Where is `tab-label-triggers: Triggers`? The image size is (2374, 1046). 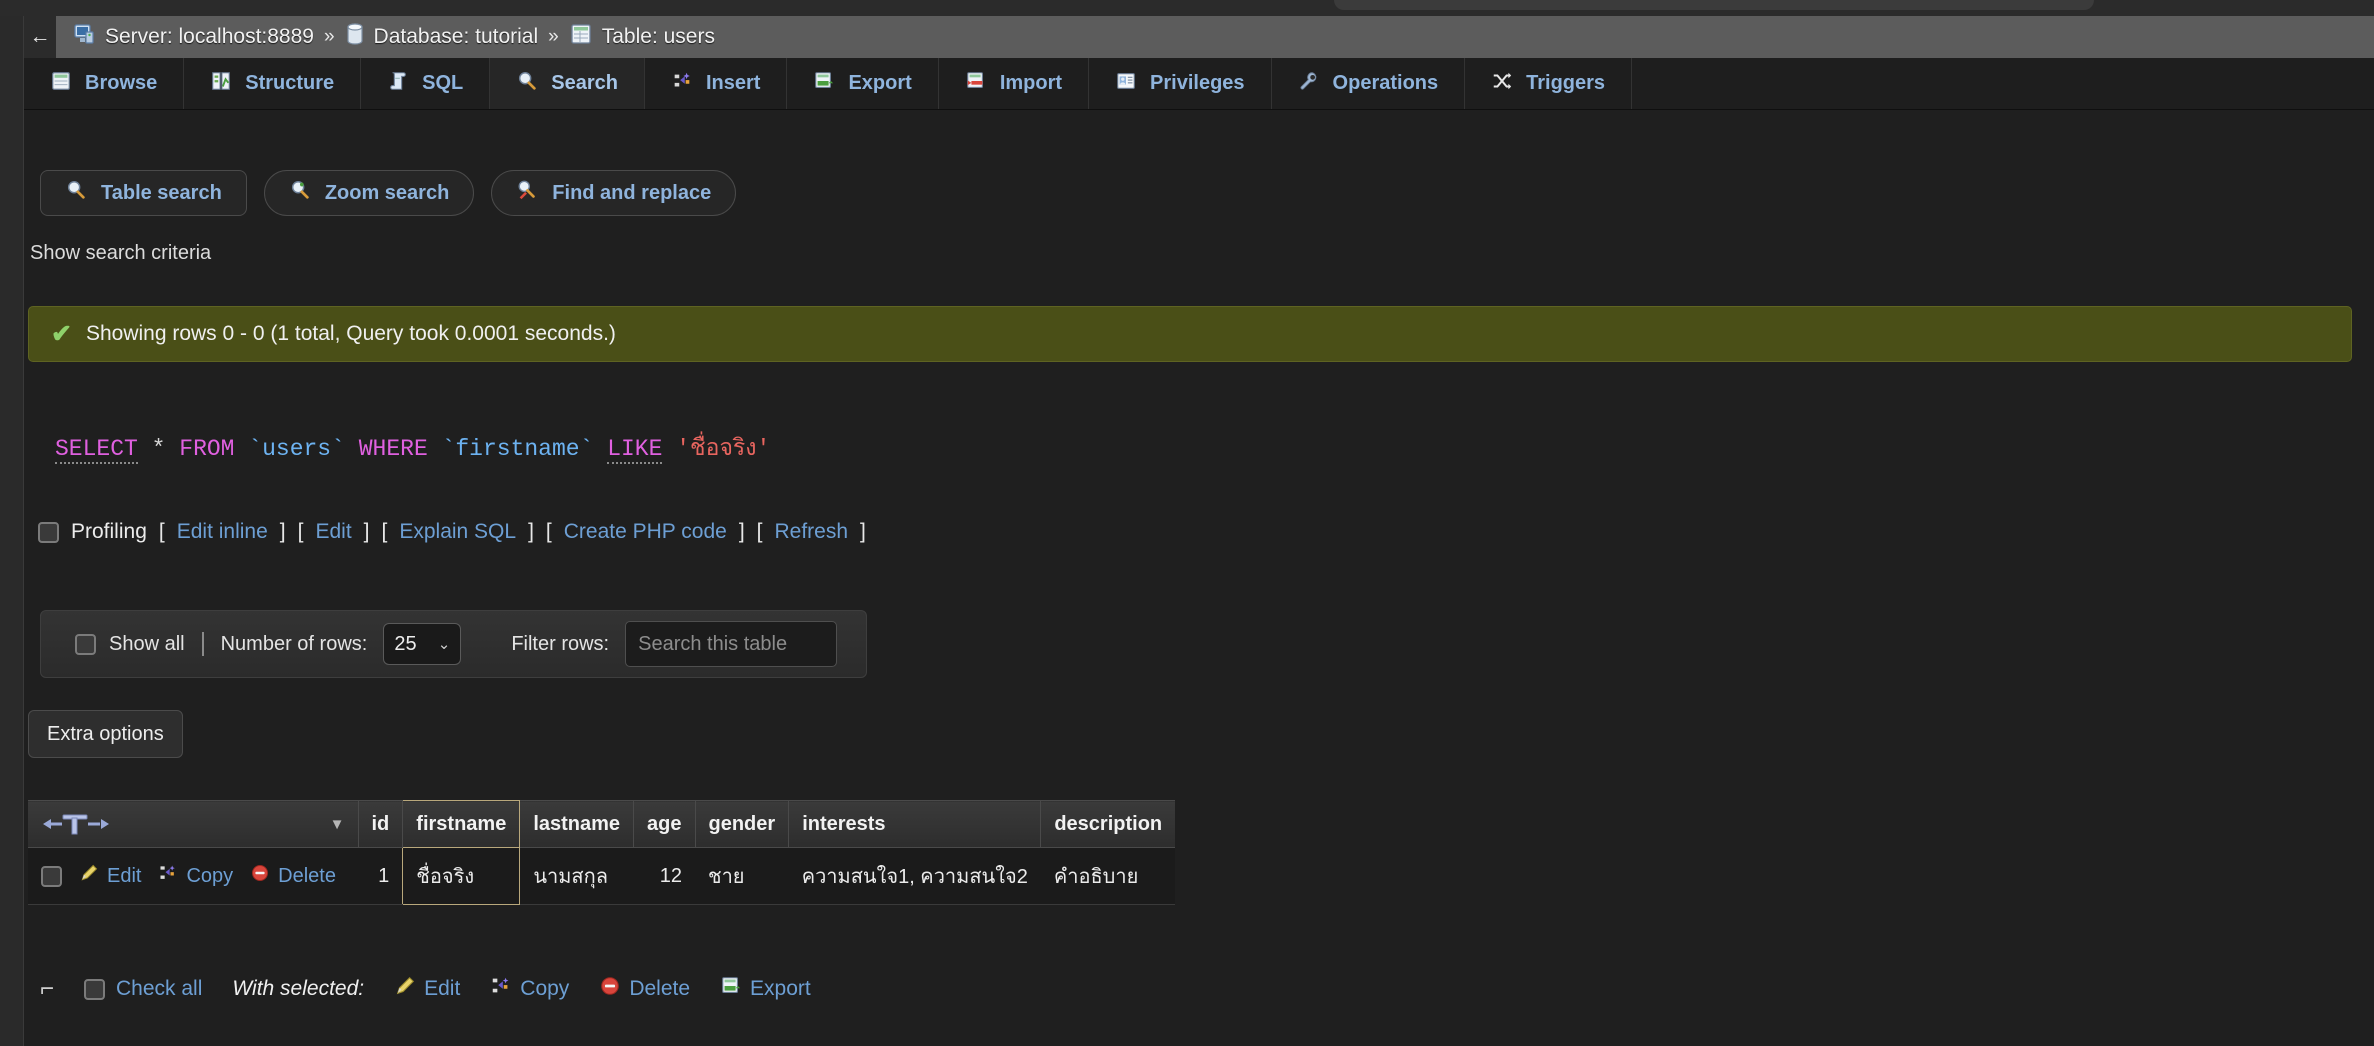
tab-label-triggers: Triggers is located at coordinates (1566, 83).